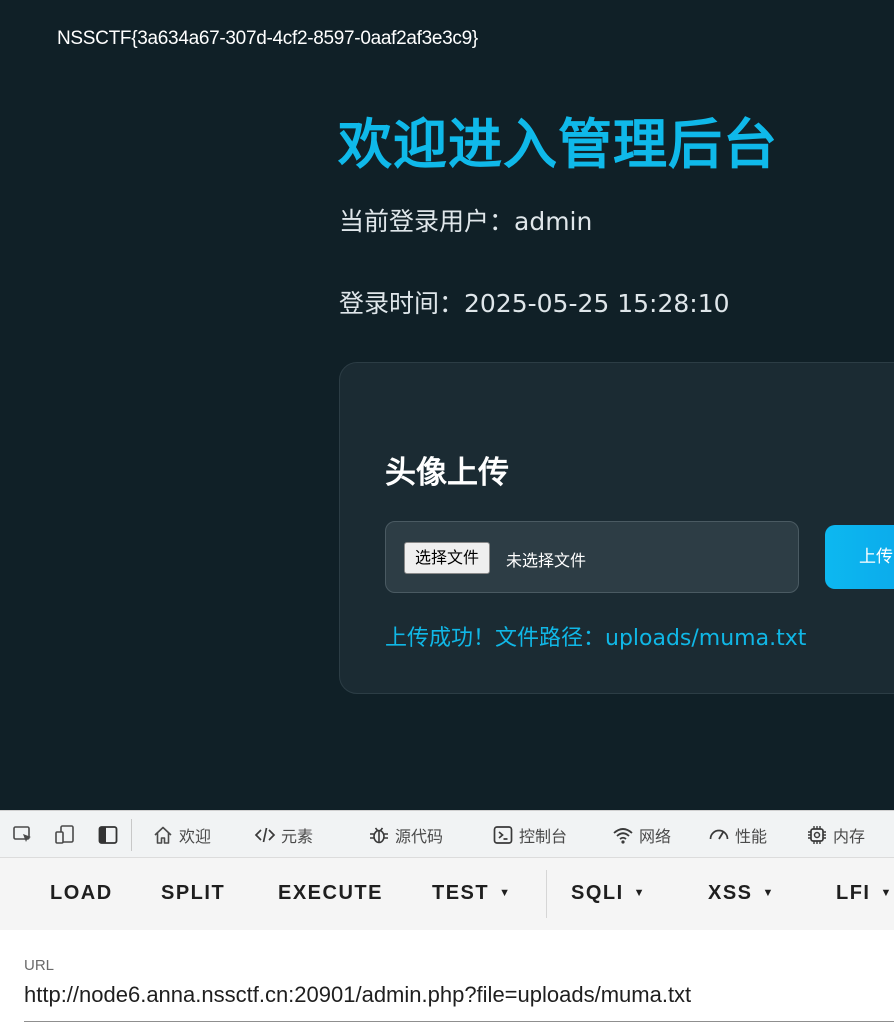  Describe the element at coordinates (751, 836) in the screenshot. I see `tab-performance-label: 性能` at that location.